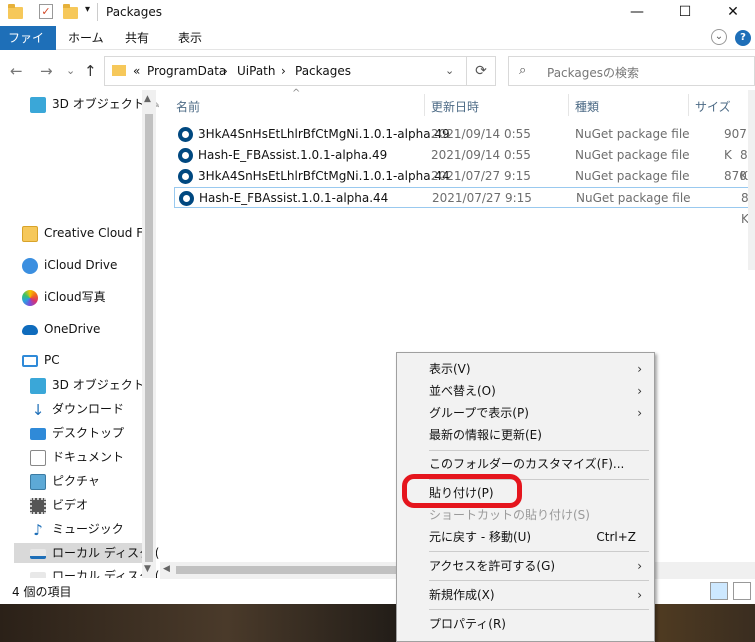  I want to click on menu-item-group-by: グループで表示(P) ›, so click(525, 413).